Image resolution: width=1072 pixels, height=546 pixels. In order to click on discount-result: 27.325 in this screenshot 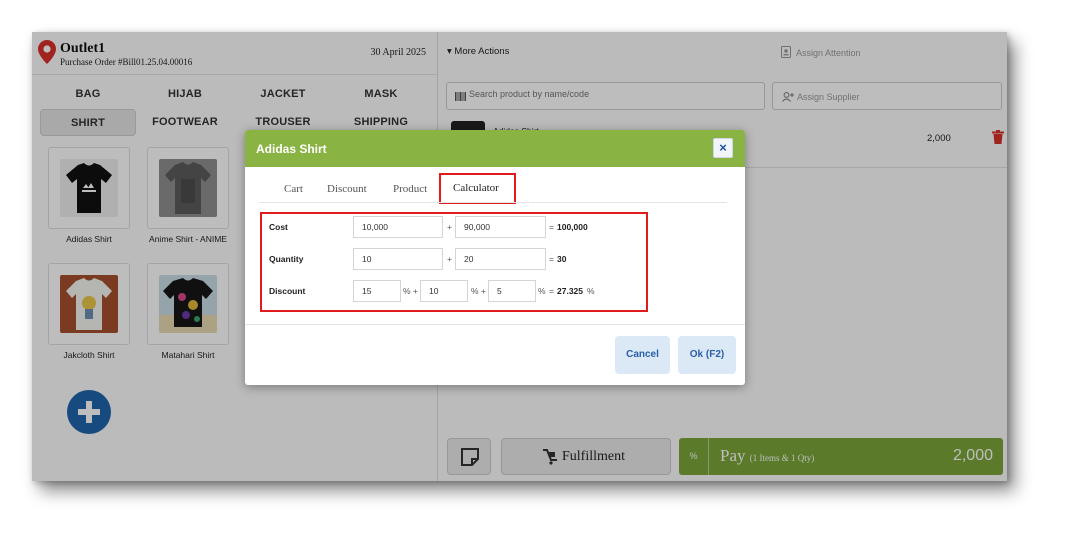, I will do `click(570, 291)`.